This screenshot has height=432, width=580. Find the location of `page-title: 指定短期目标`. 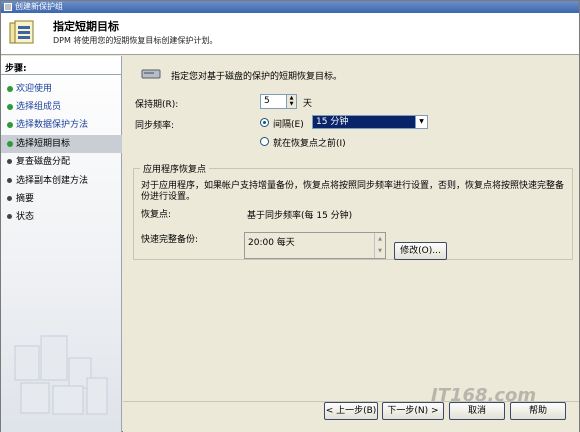

page-title: 指定短期目标 is located at coordinates (86, 26).